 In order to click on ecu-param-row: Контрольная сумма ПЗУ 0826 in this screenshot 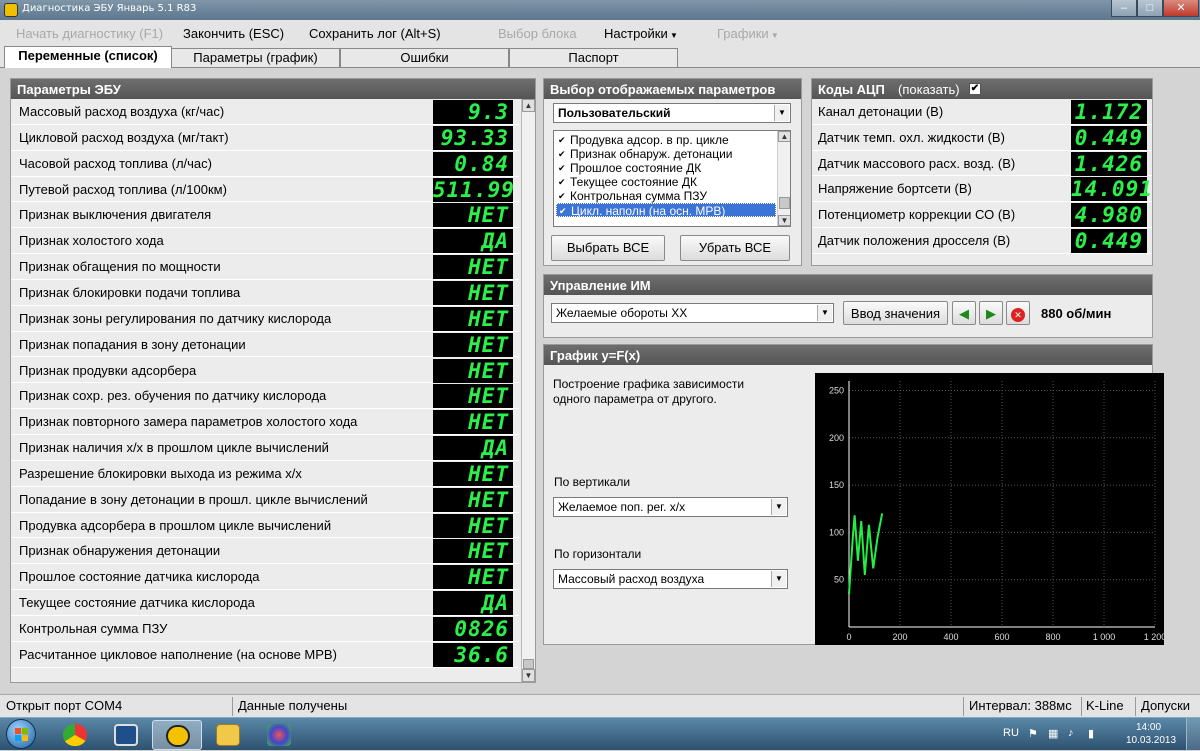, I will do `click(265, 629)`.